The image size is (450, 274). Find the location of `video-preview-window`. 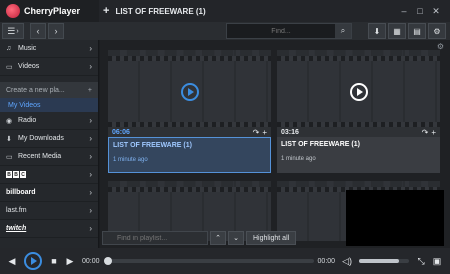

video-preview-window is located at coordinates (395, 218).